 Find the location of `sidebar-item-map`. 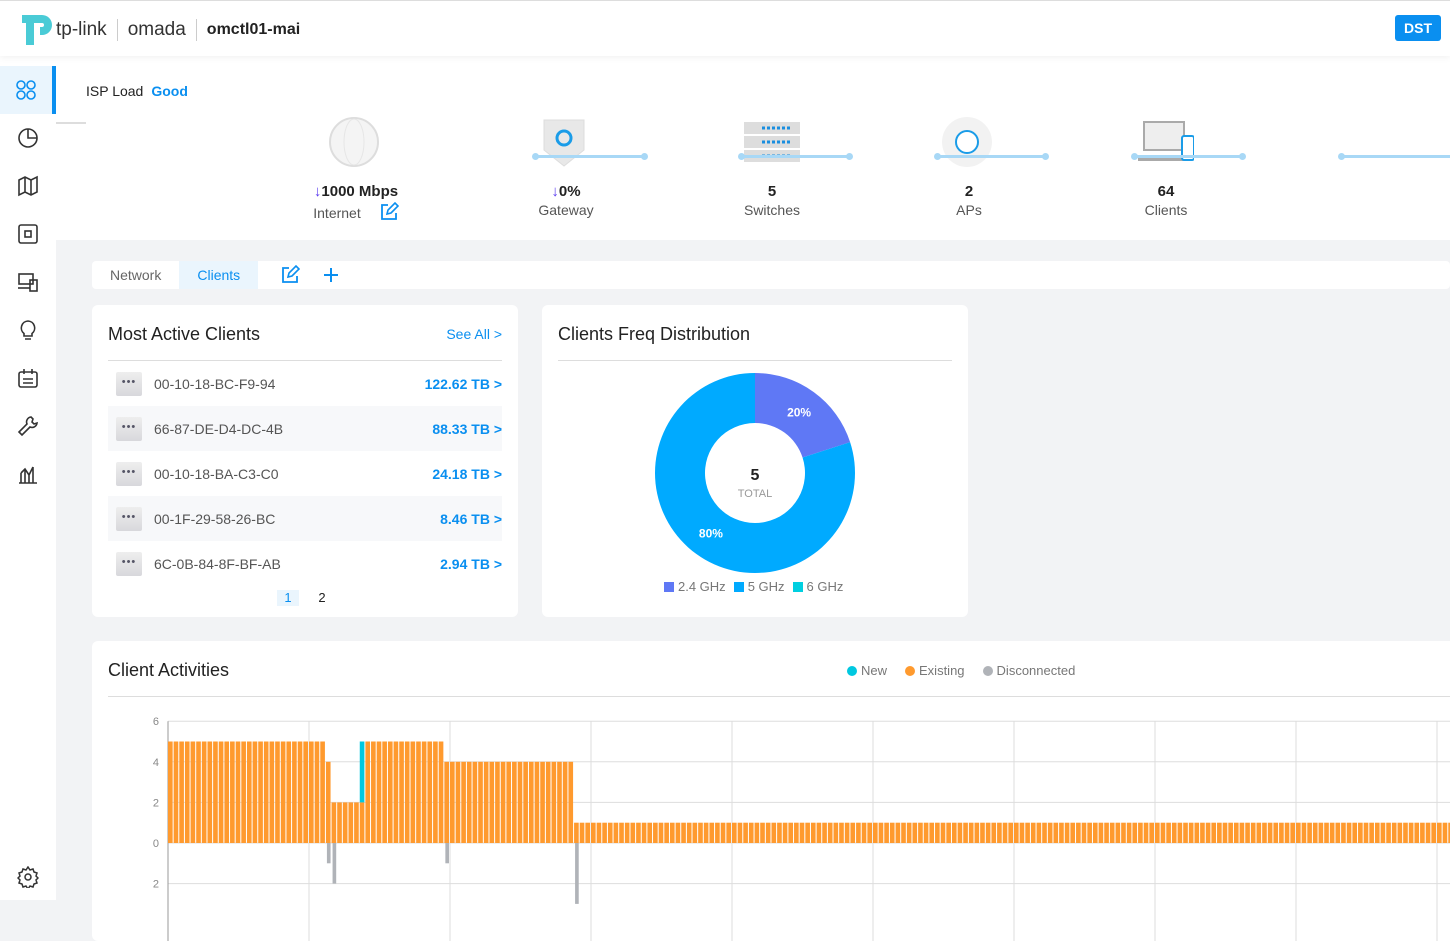

sidebar-item-map is located at coordinates (28, 186).